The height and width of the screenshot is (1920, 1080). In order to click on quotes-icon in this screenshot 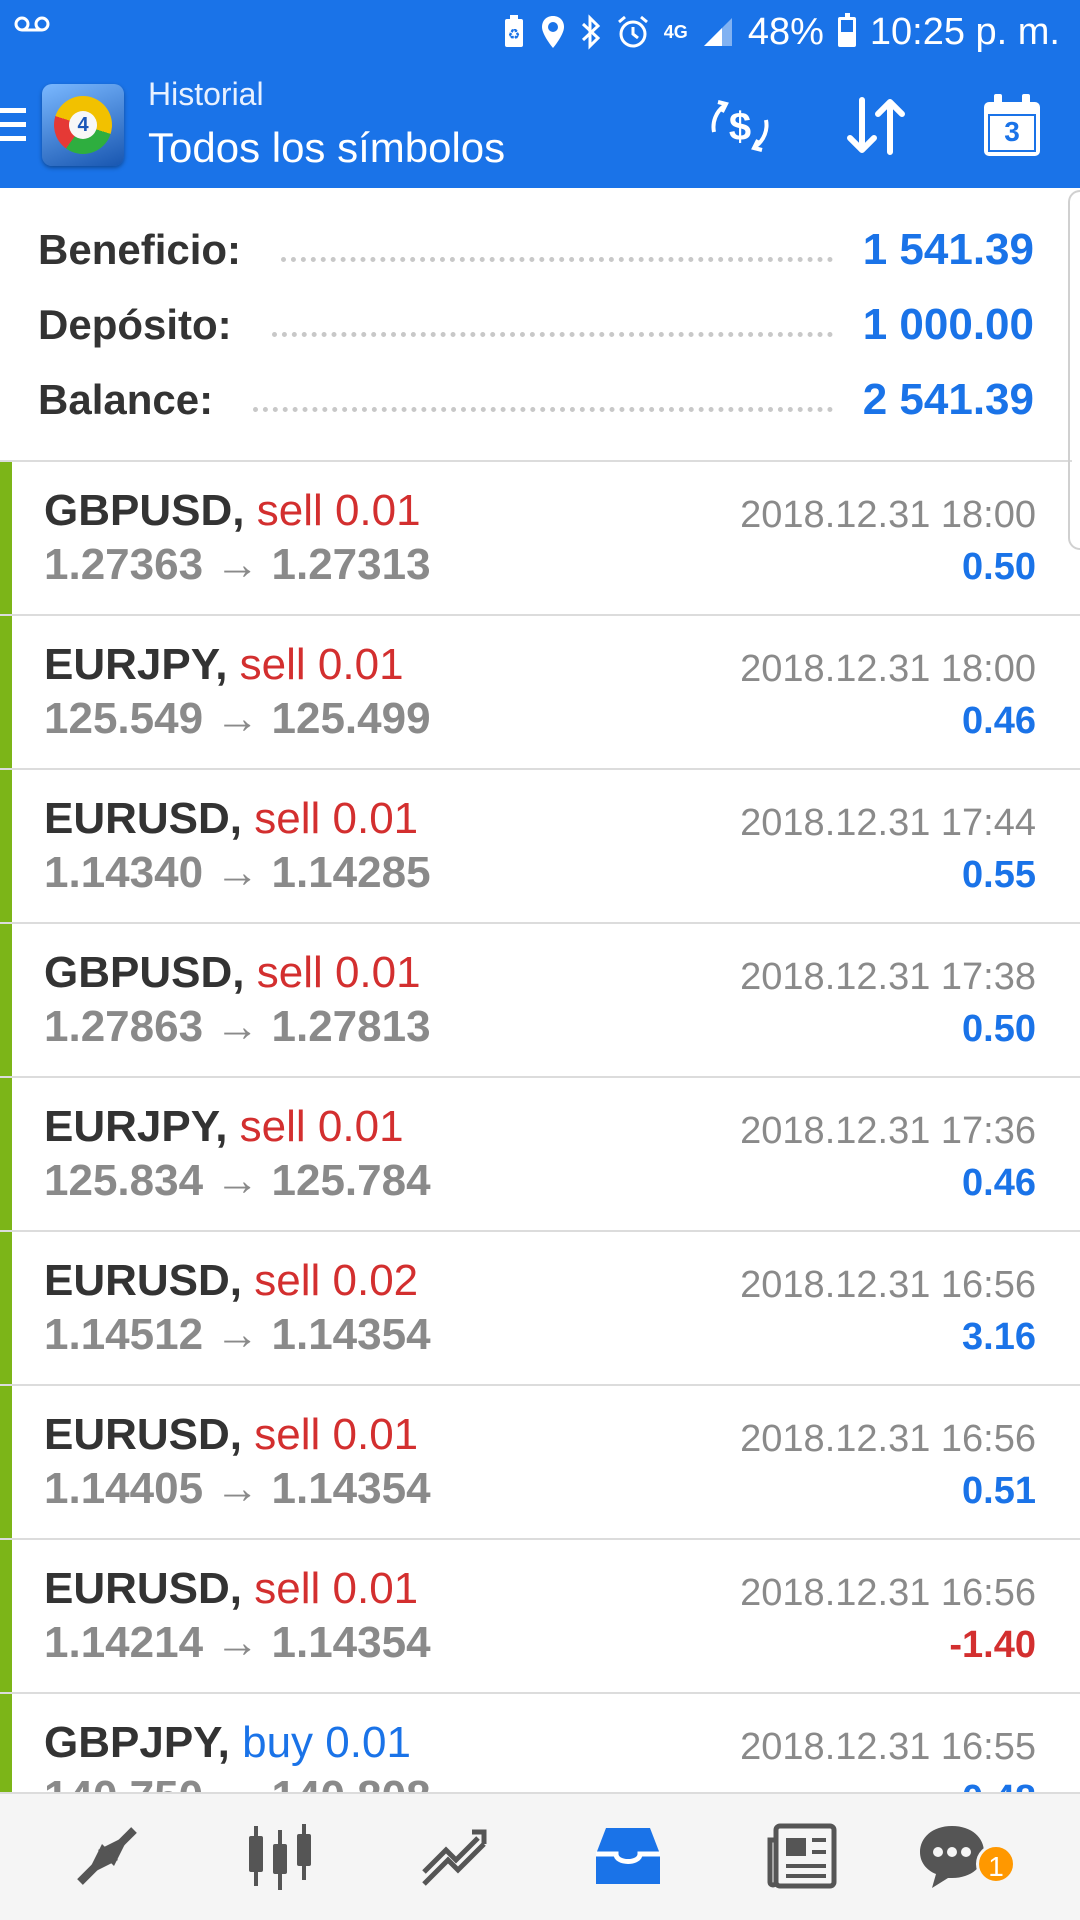, I will do `click(108, 1856)`.